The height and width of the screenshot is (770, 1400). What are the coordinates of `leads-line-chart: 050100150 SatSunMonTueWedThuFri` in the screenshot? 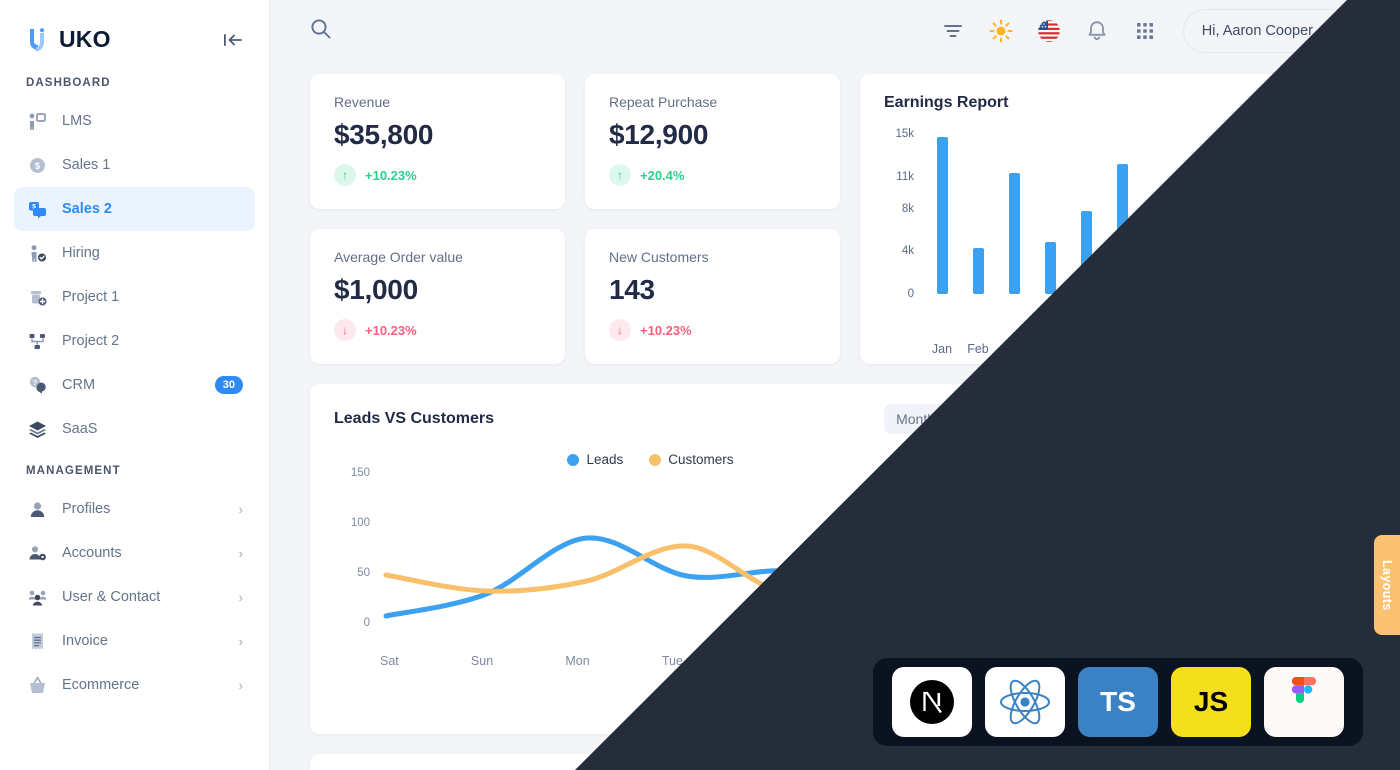 It's located at (662, 572).